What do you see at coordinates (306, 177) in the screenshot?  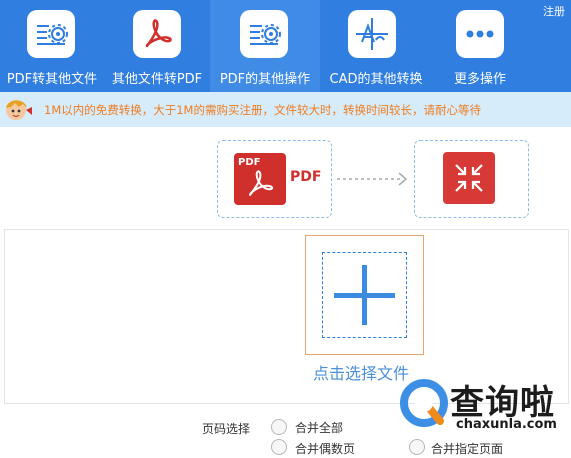 I see `pdf-label: PDF` at bounding box center [306, 177].